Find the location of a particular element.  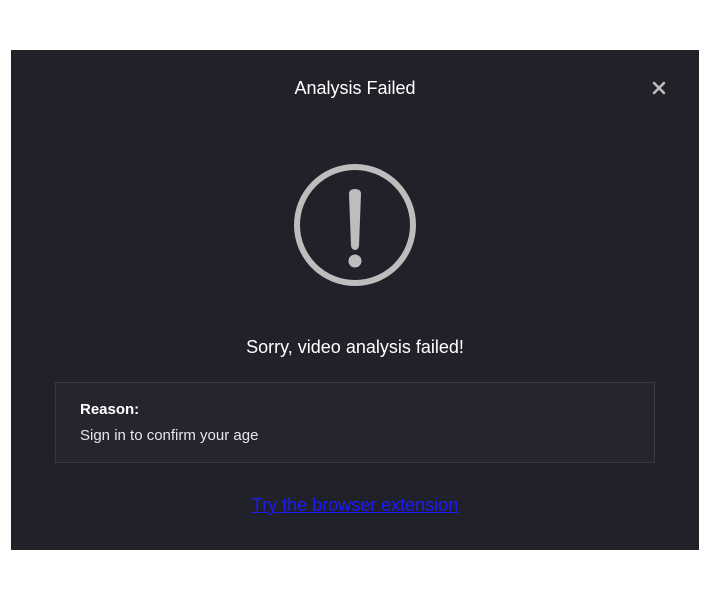

dialog-title: Analysis Failed is located at coordinates (355, 88).